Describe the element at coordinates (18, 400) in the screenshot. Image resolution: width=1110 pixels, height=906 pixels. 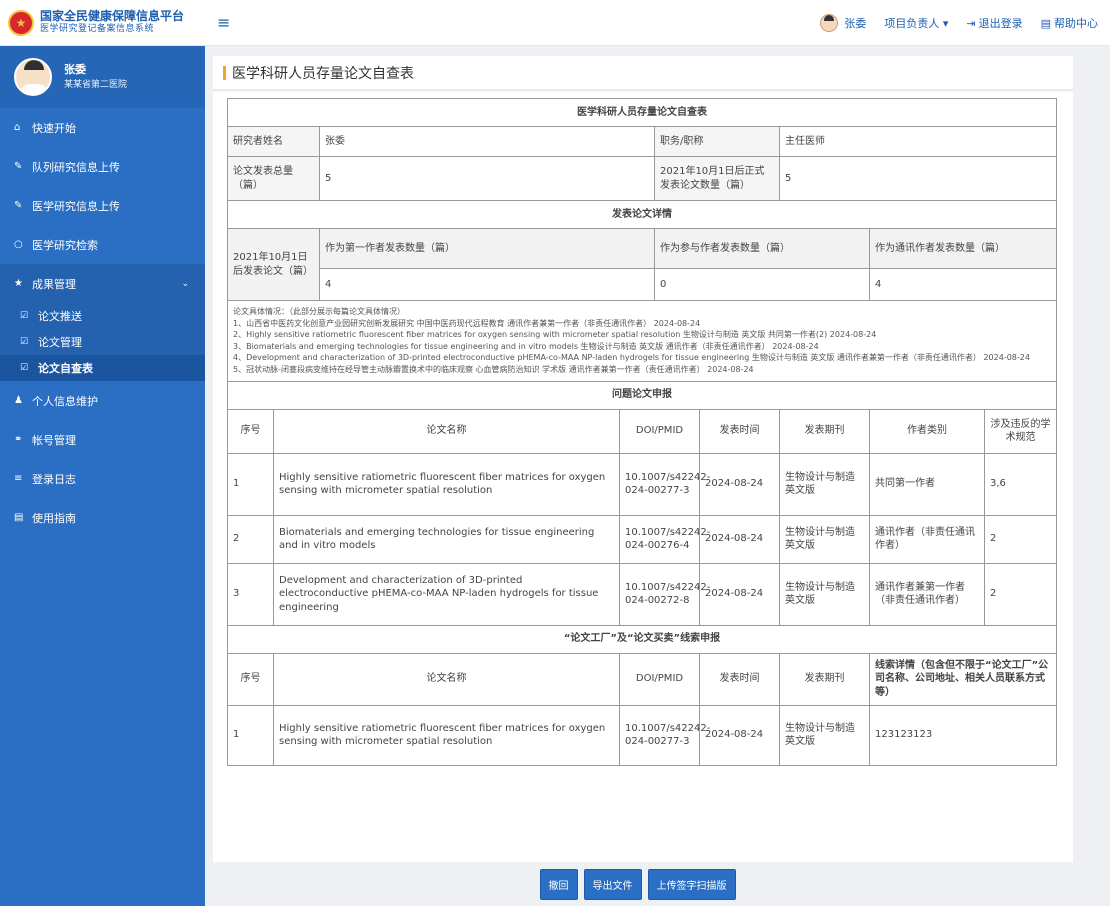
I see `user-icon: ♟` at that location.